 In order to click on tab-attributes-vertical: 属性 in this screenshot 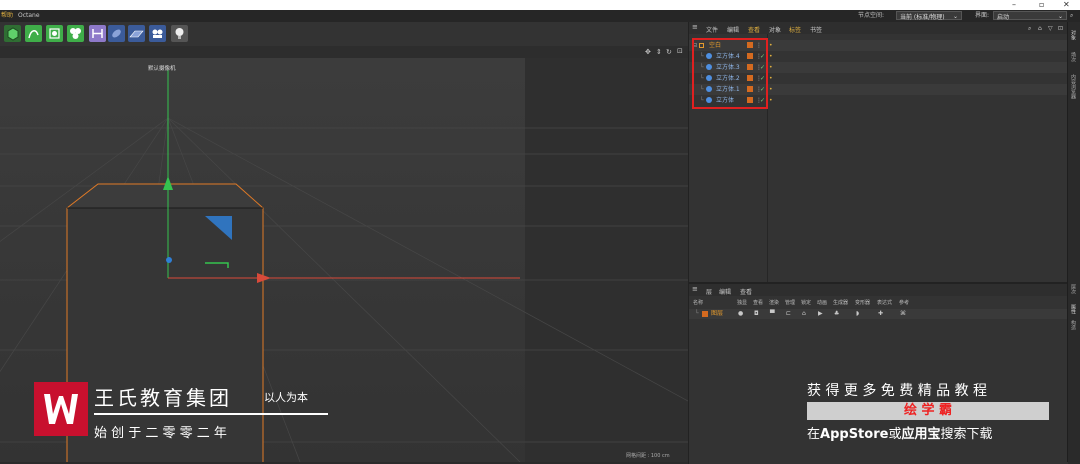, I will do `click(1073, 309)`.